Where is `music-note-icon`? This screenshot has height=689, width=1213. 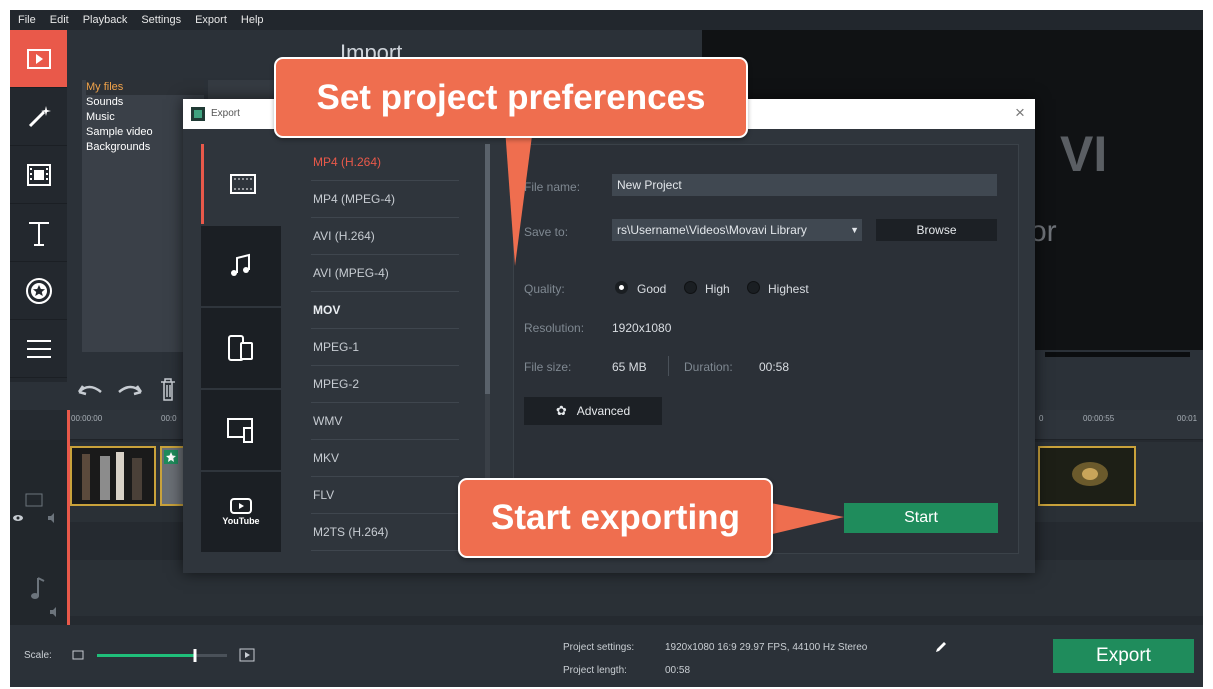
music-note-icon is located at coordinates (240, 264).